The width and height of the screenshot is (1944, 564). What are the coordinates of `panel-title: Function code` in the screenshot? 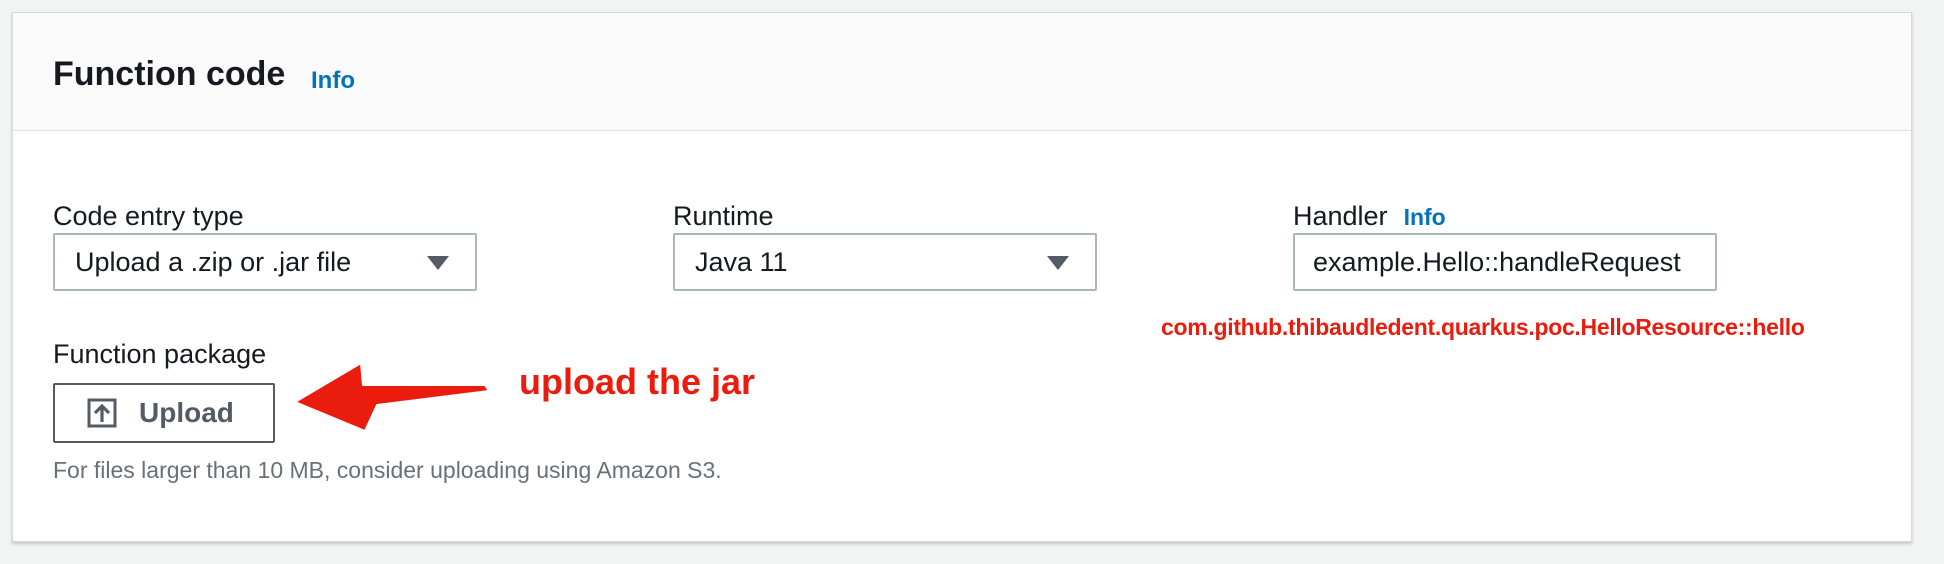 It's located at (169, 74).